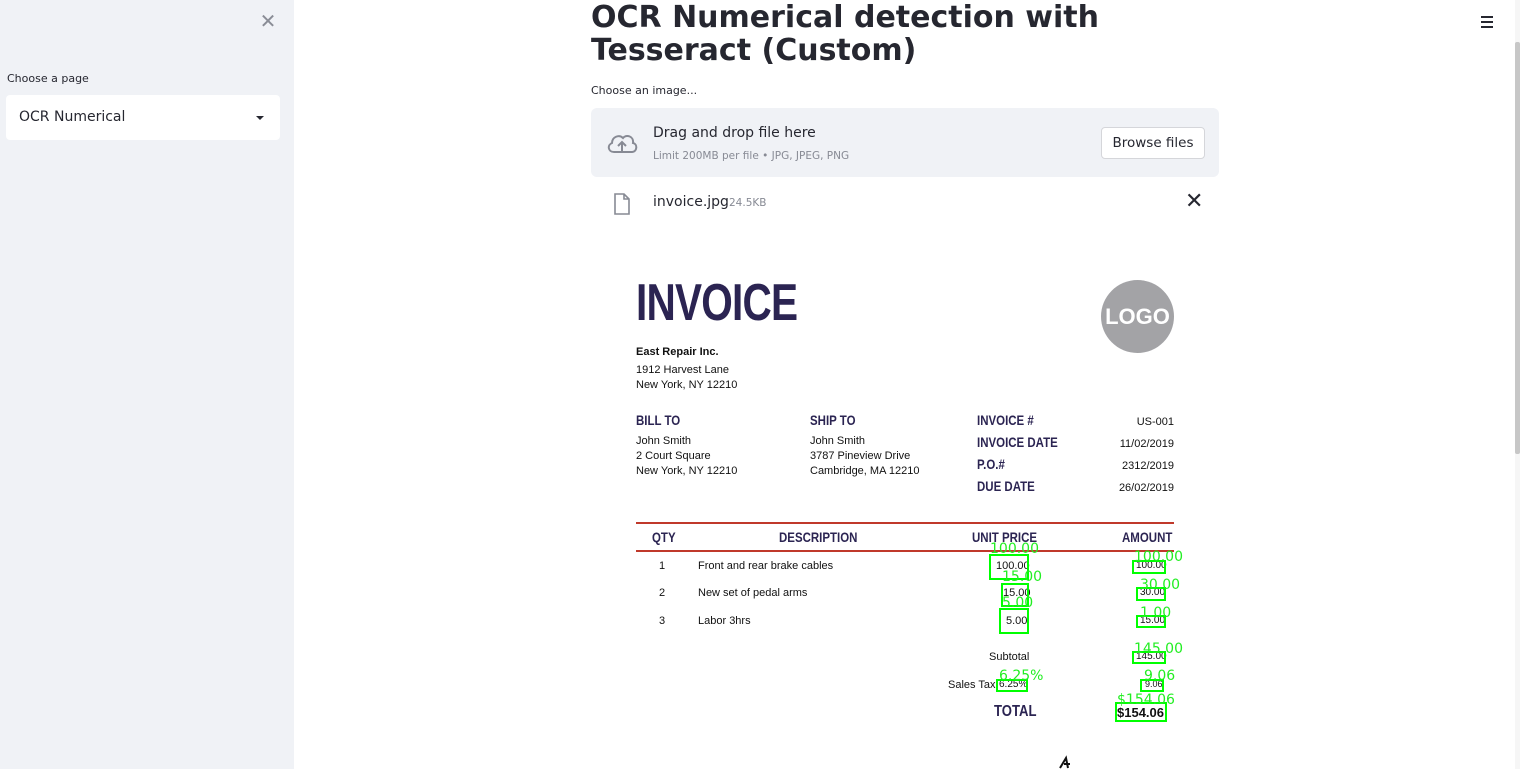  I want to click on ship-to-line: 3787 Pineview Drive, so click(860, 456).